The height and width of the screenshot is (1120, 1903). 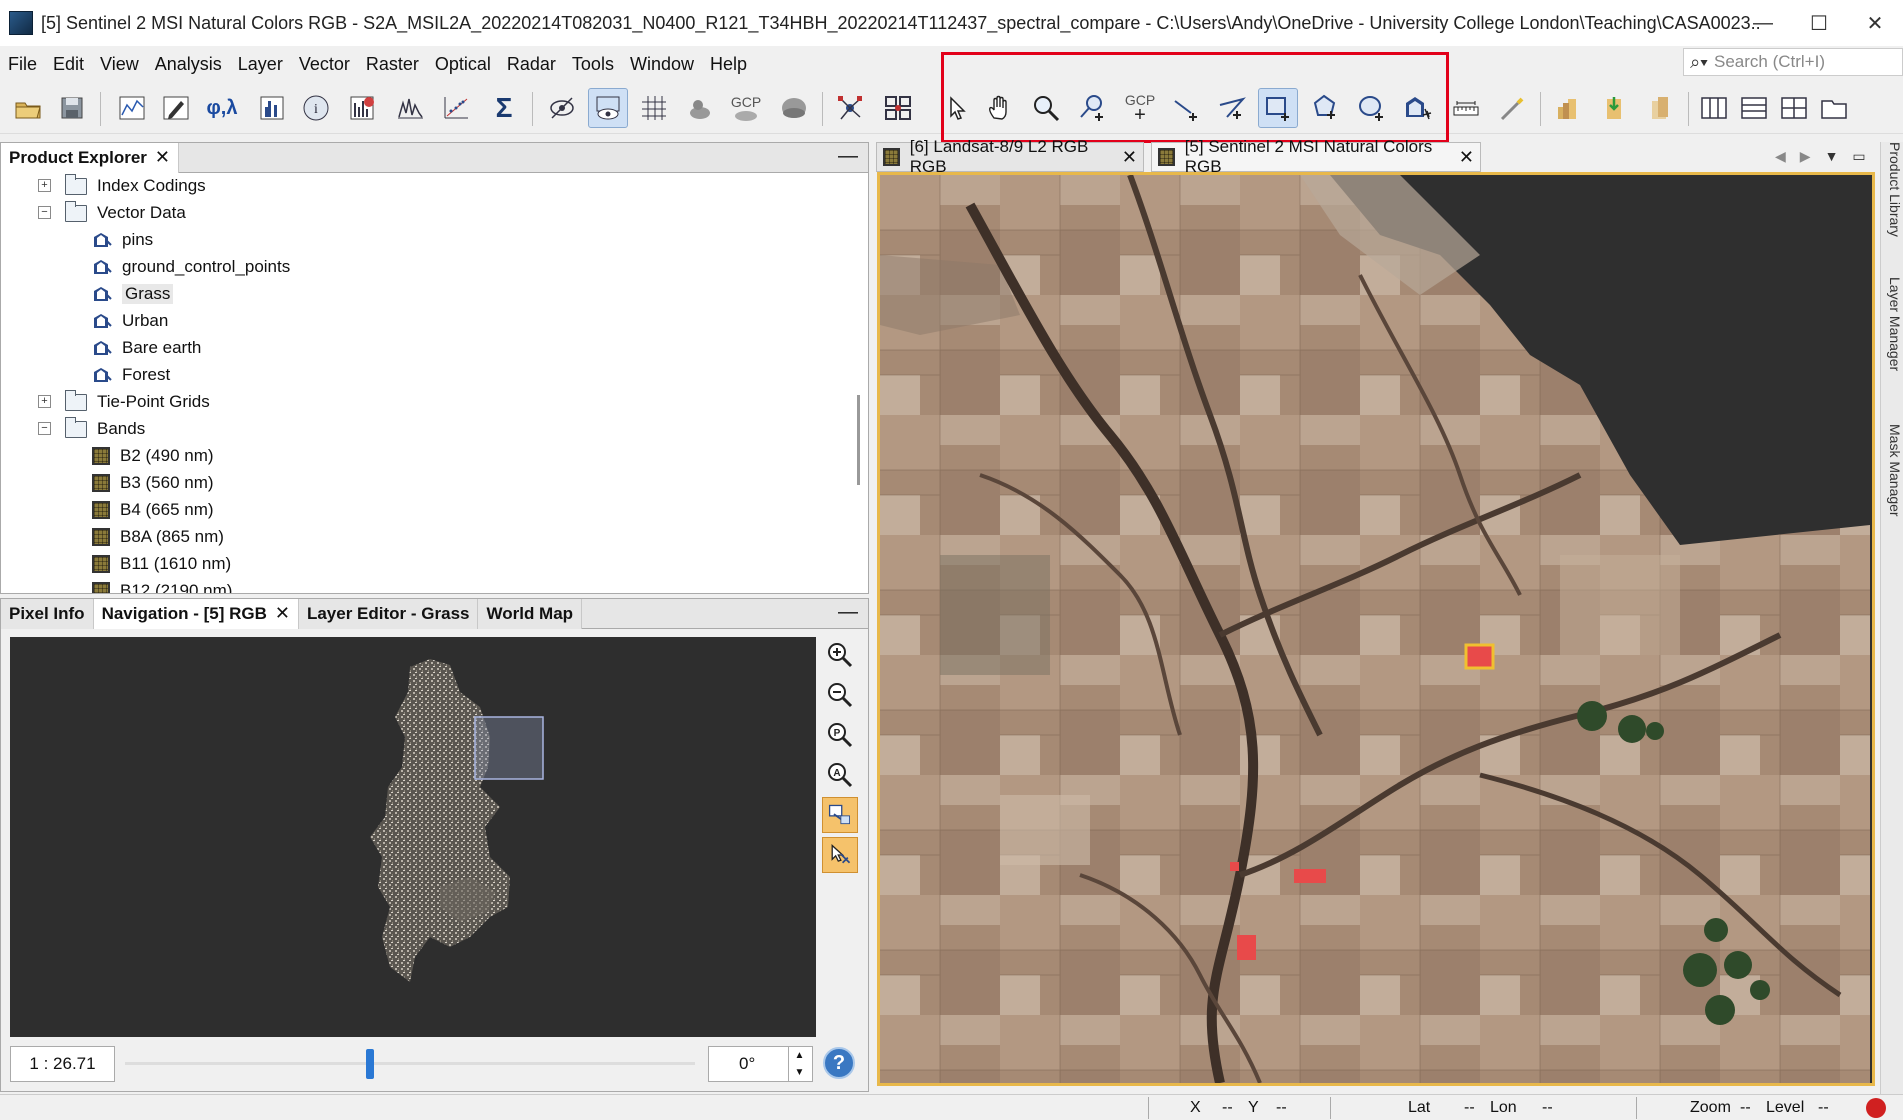 What do you see at coordinates (799, 1055) in the screenshot?
I see `chevron-up-icon: ▲` at bounding box center [799, 1055].